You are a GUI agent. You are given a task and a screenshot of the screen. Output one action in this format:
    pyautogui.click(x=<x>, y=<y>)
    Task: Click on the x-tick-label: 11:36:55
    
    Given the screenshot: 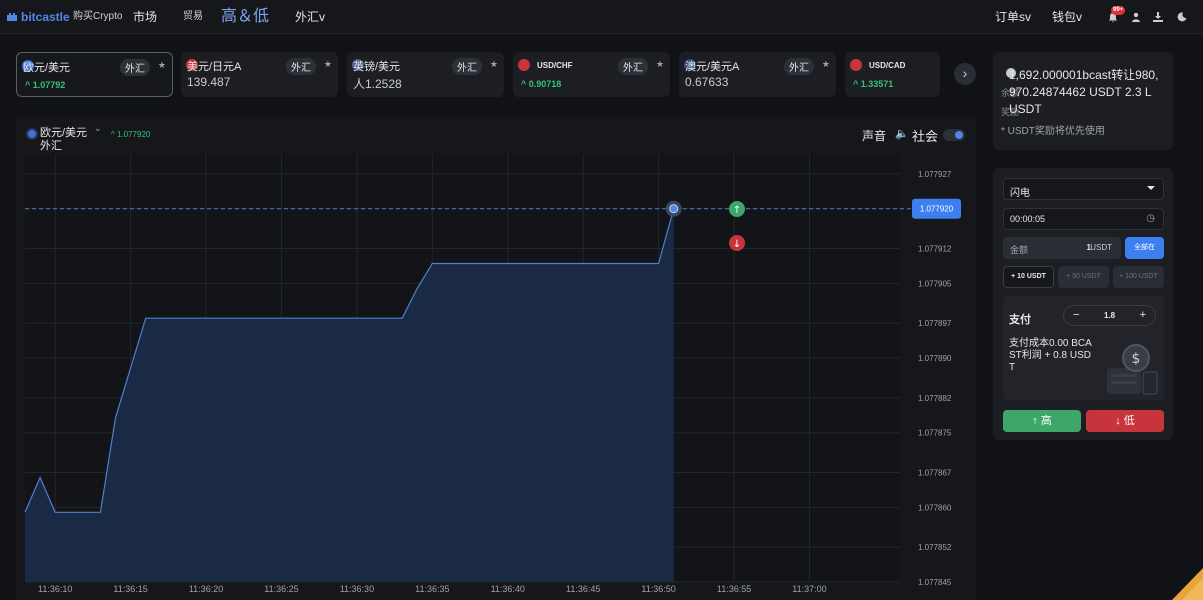 What is the action you would take?
    pyautogui.click(x=734, y=589)
    